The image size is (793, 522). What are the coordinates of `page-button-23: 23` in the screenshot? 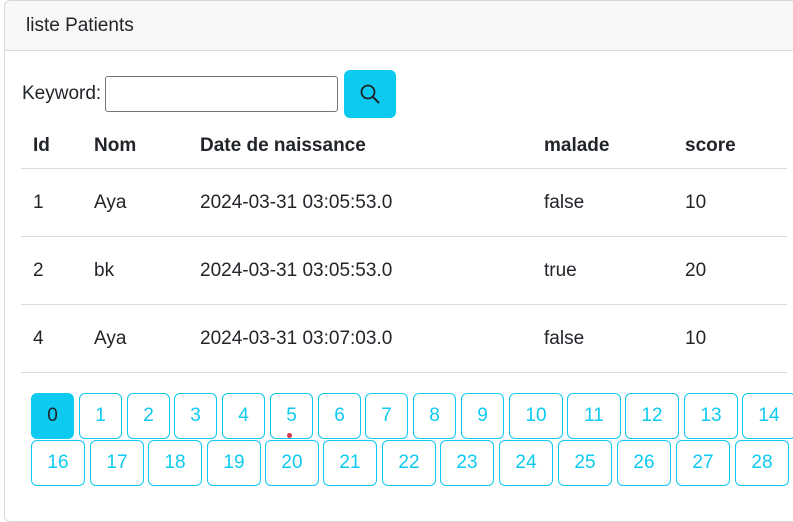 It's located at (467, 463).